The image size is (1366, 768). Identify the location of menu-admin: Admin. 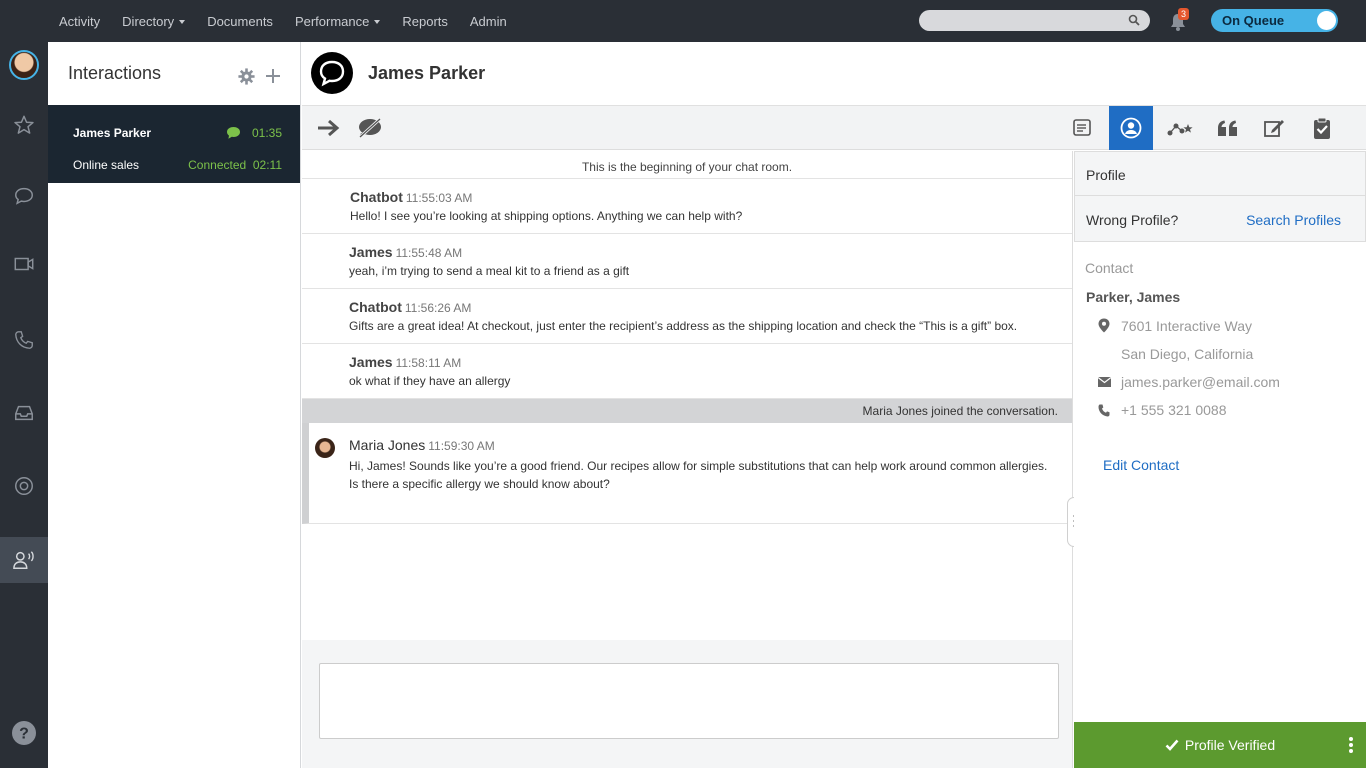
(488, 21).